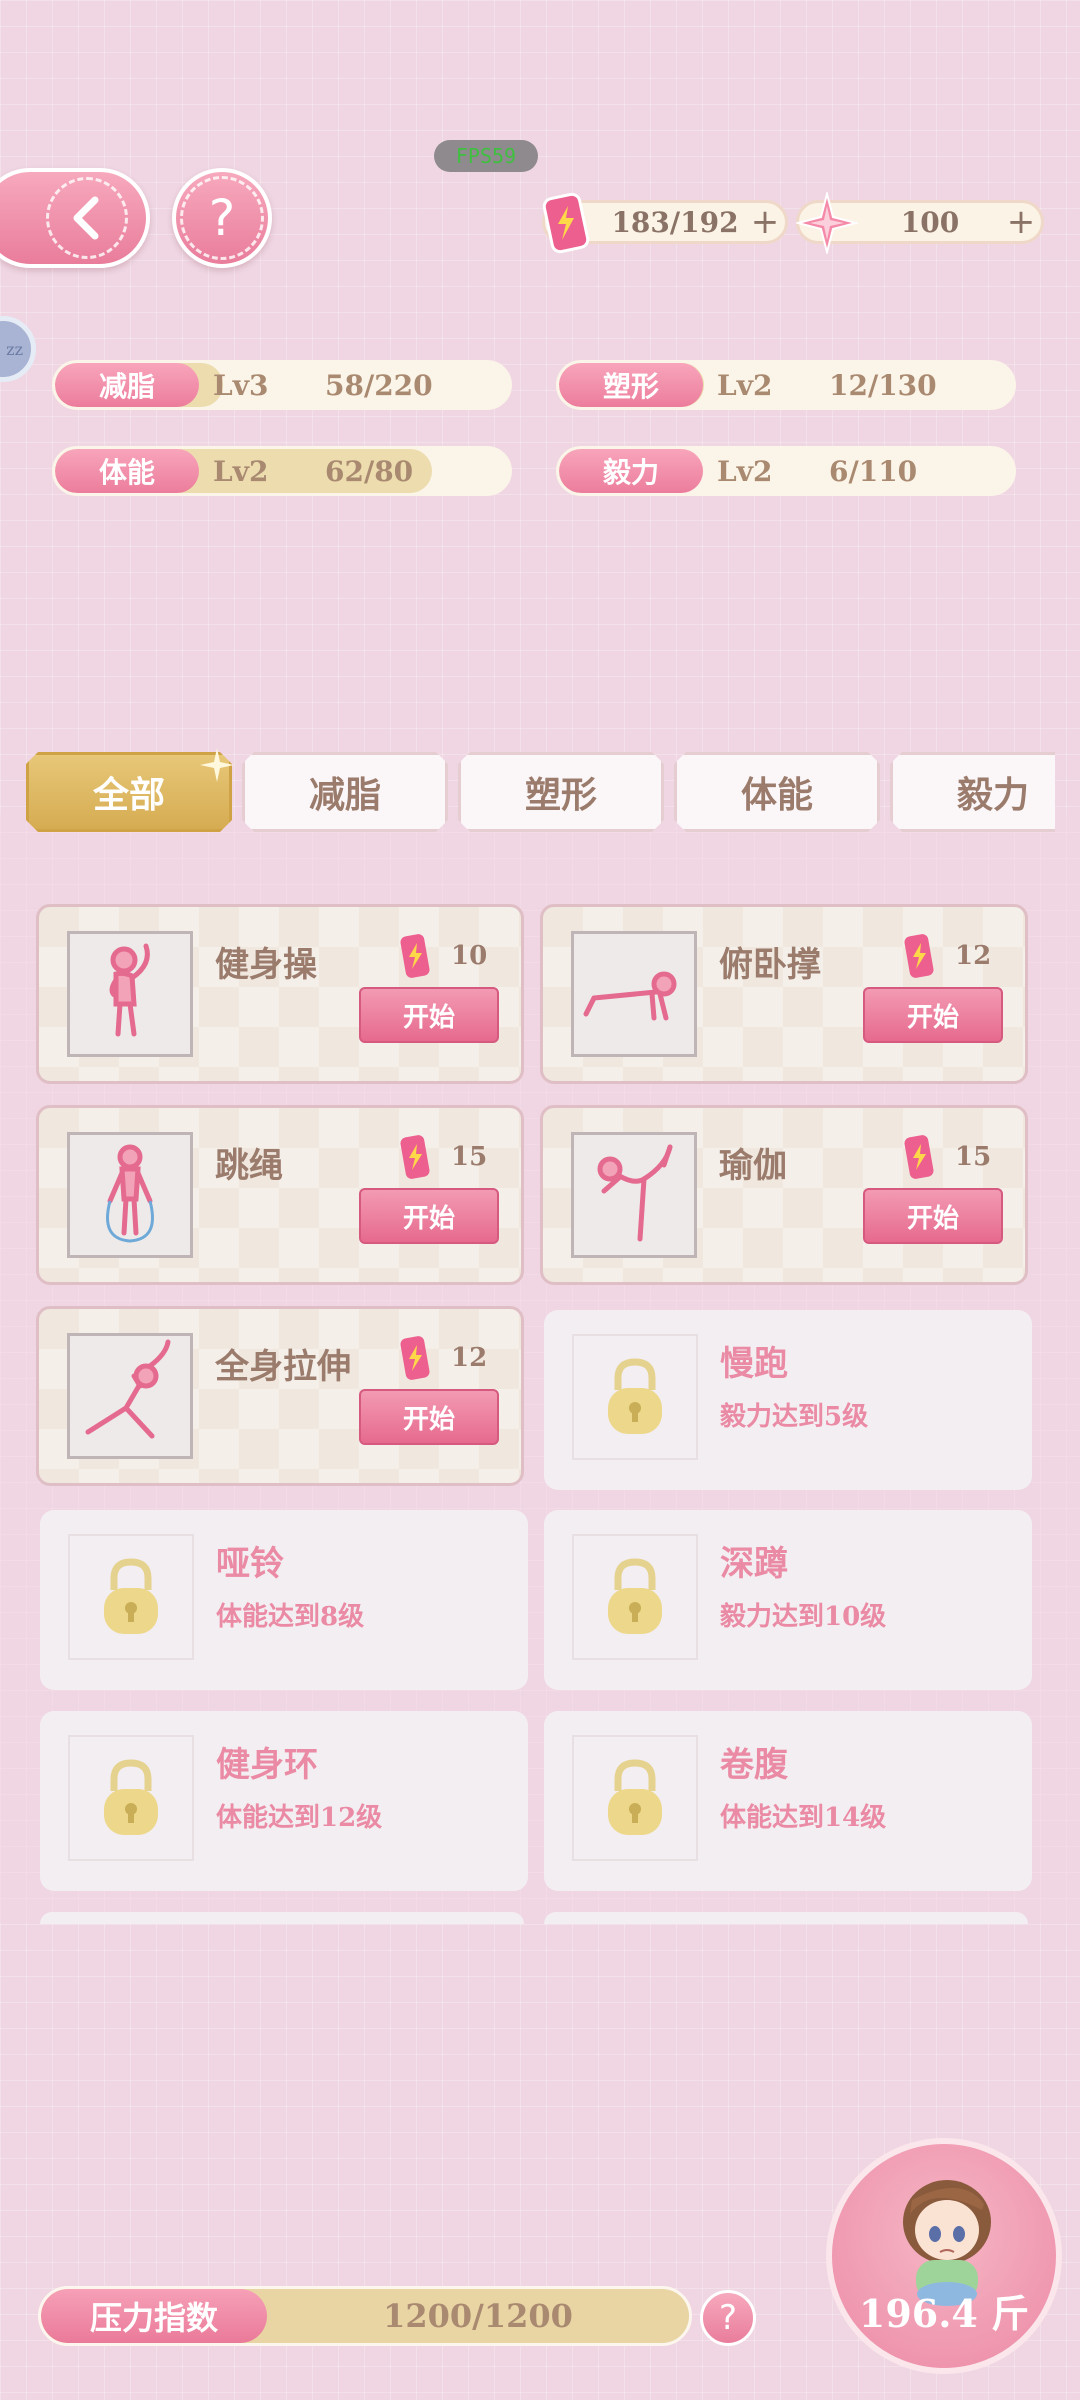 The image size is (1080, 2400). What do you see at coordinates (130, 994) in the screenshot?
I see `aerobics-figure-icon` at bounding box center [130, 994].